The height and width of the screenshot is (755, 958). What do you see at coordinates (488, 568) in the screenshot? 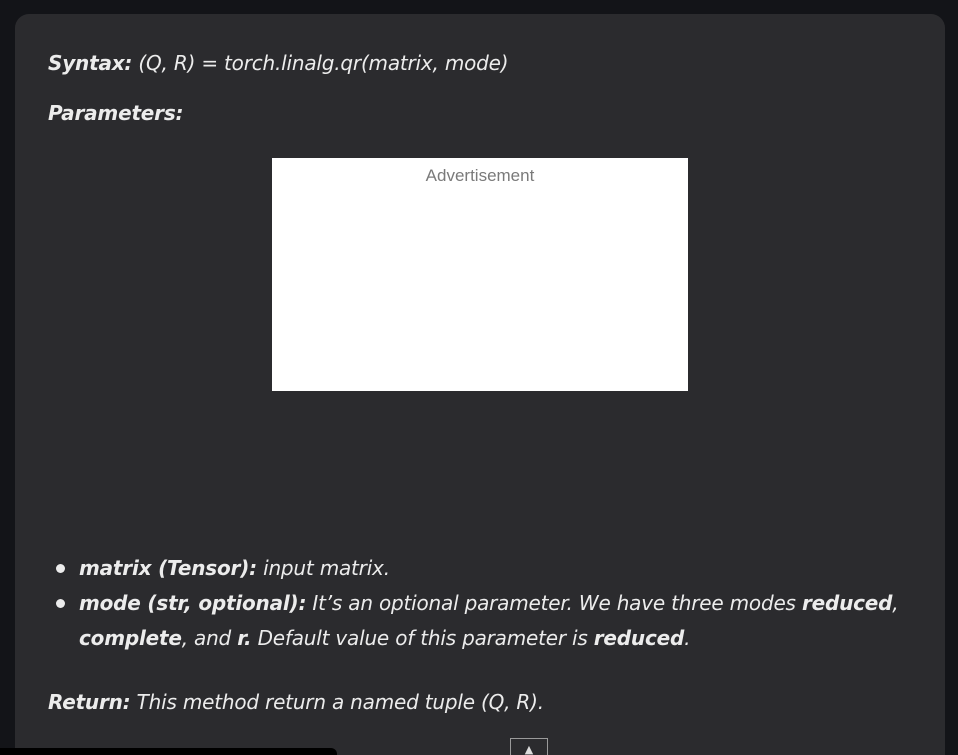
I see `list-item: matrix (Tensor): input matrix.` at bounding box center [488, 568].